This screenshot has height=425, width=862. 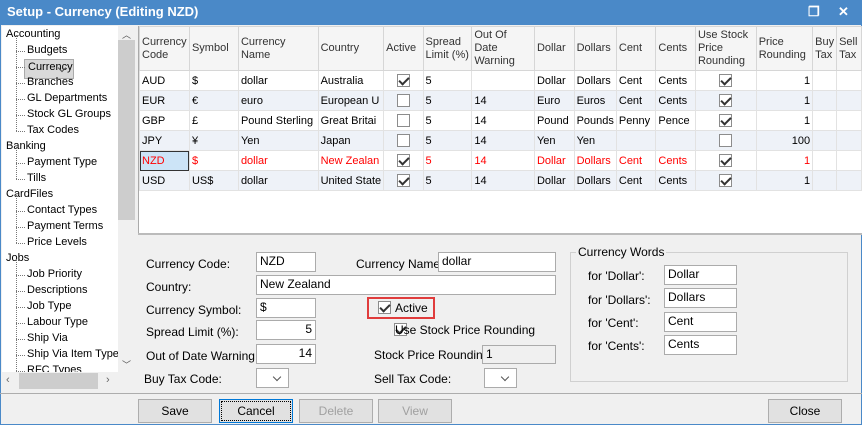 I want to click on cell-code: GBP, so click(x=164, y=120).